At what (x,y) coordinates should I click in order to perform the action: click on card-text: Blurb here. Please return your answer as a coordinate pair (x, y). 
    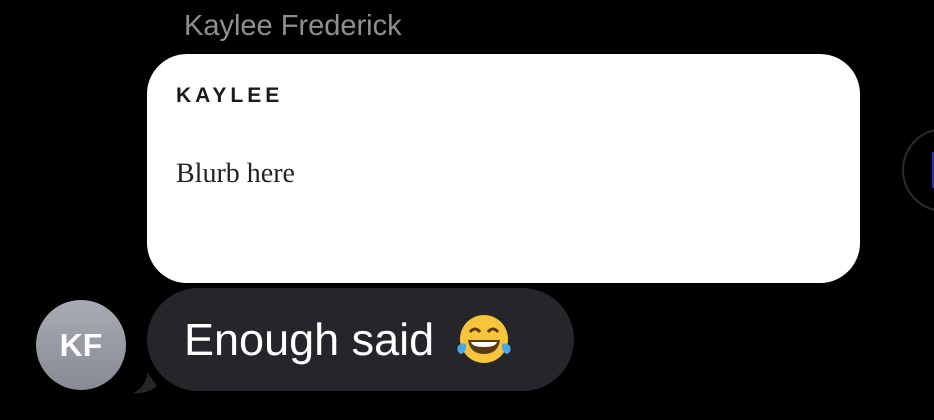
    Looking at the image, I should click on (236, 174).